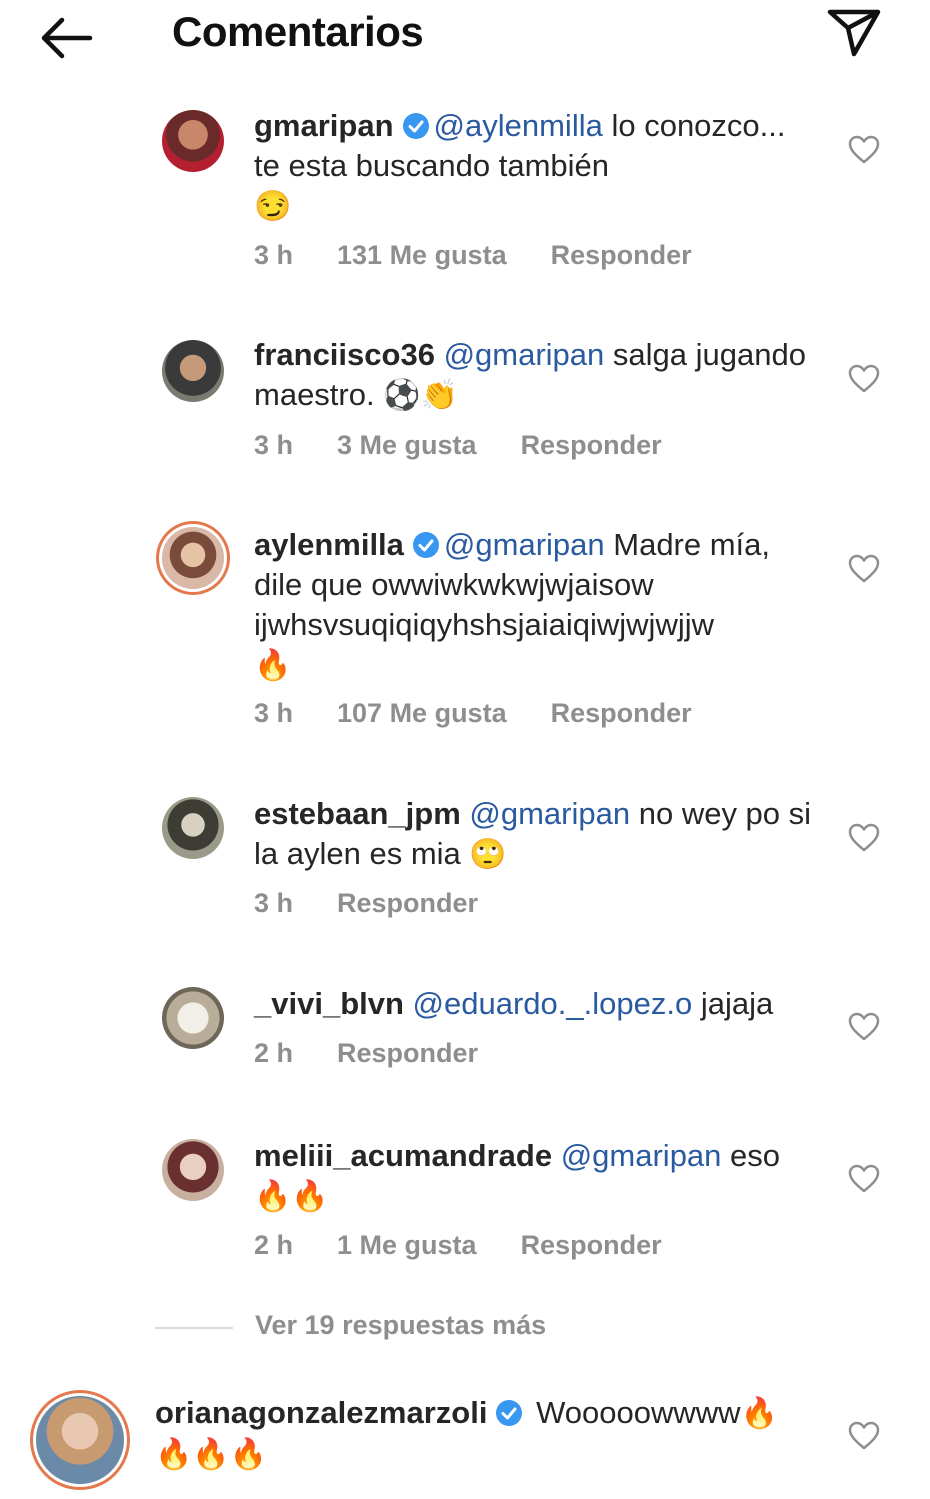 The width and height of the screenshot is (930, 1499). Describe the element at coordinates (400, 1325) in the screenshot. I see `view-more-label: Ver 19 respuestas más` at that location.